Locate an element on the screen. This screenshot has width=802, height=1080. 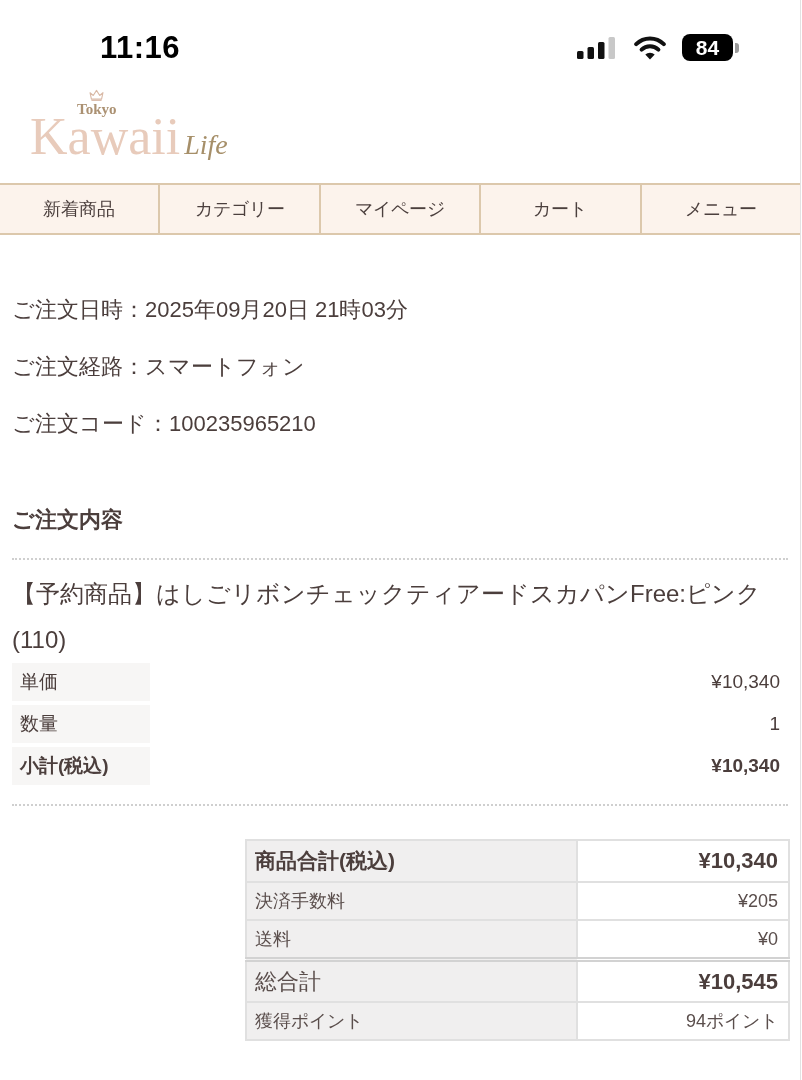
totals-label-cell: 獲得ポイント is located at coordinates (411, 1021).